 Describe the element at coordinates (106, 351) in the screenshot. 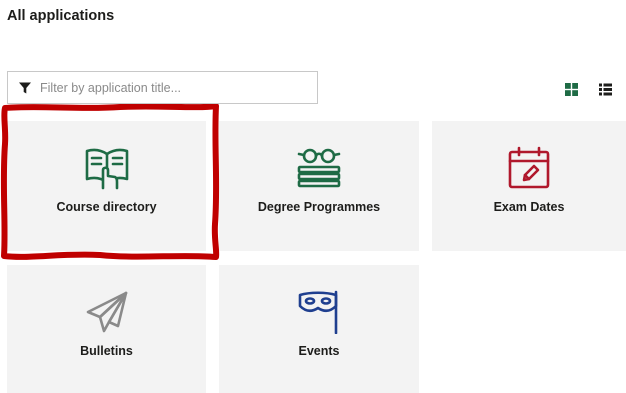

I see `tile-label: Bulletins` at that location.